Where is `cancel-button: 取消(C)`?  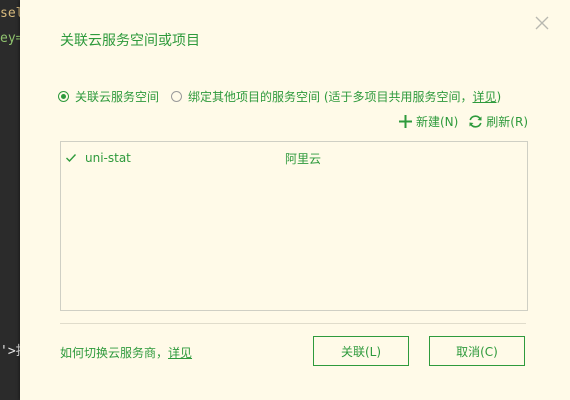 cancel-button: 取消(C) is located at coordinates (477, 351).